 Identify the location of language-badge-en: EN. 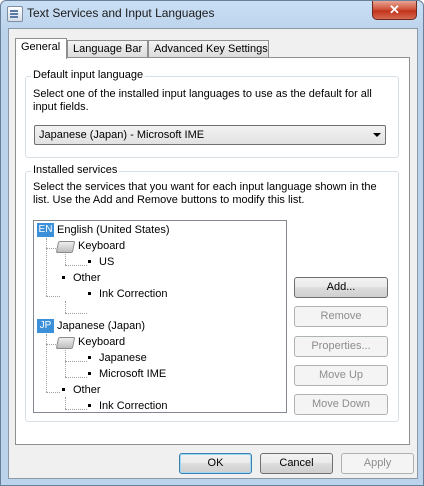
(45, 230).